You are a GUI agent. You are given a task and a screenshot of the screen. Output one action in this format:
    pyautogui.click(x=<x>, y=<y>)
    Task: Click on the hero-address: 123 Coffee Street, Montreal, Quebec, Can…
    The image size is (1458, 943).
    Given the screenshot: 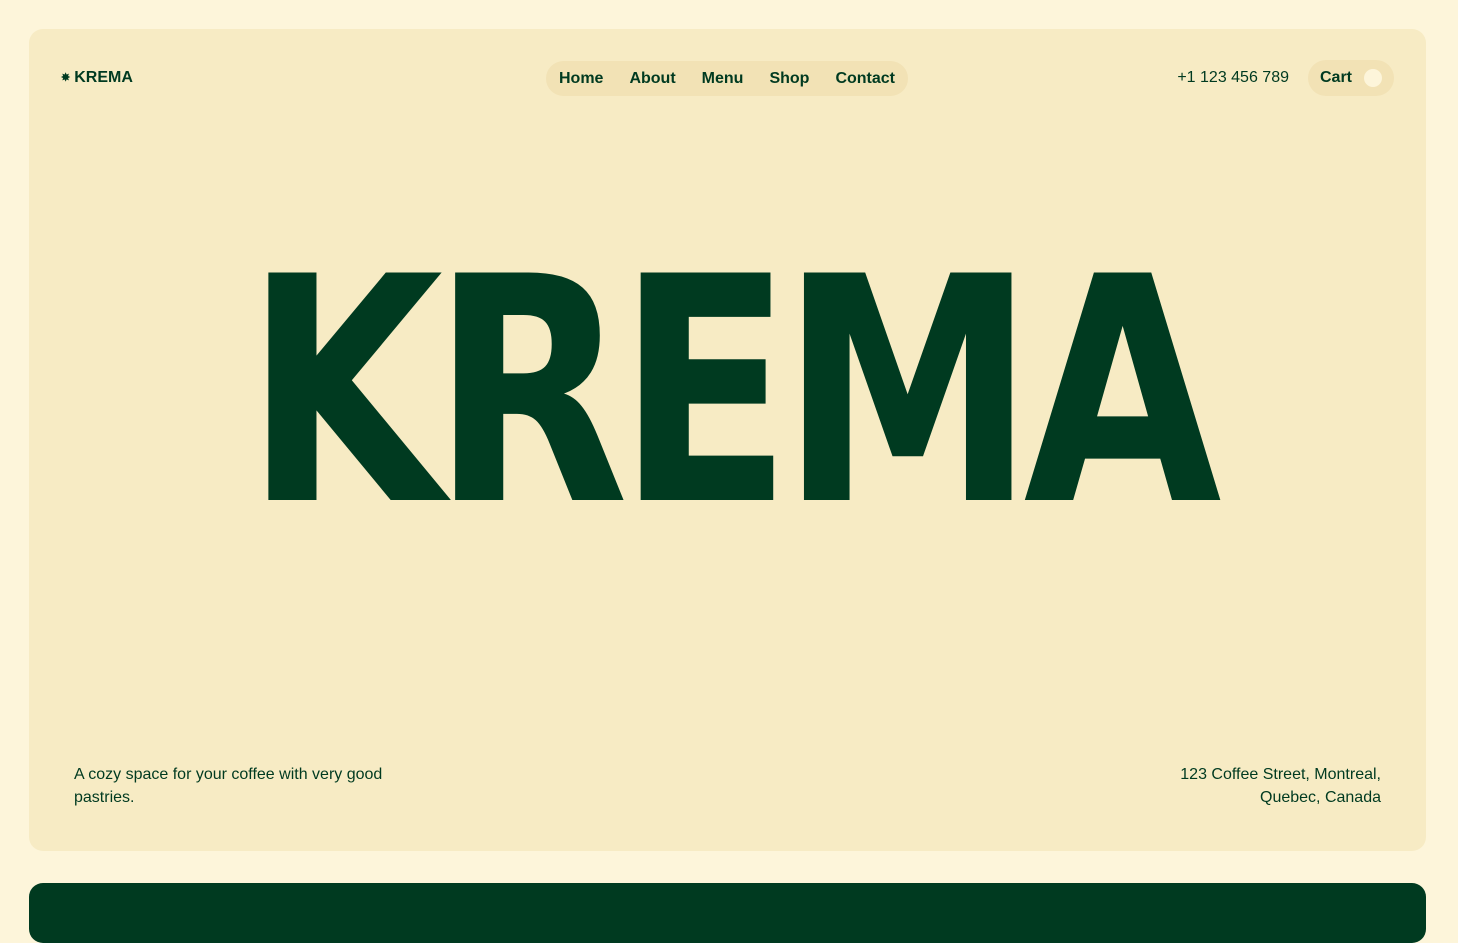 What is the action you would take?
    pyautogui.click(x=1280, y=786)
    